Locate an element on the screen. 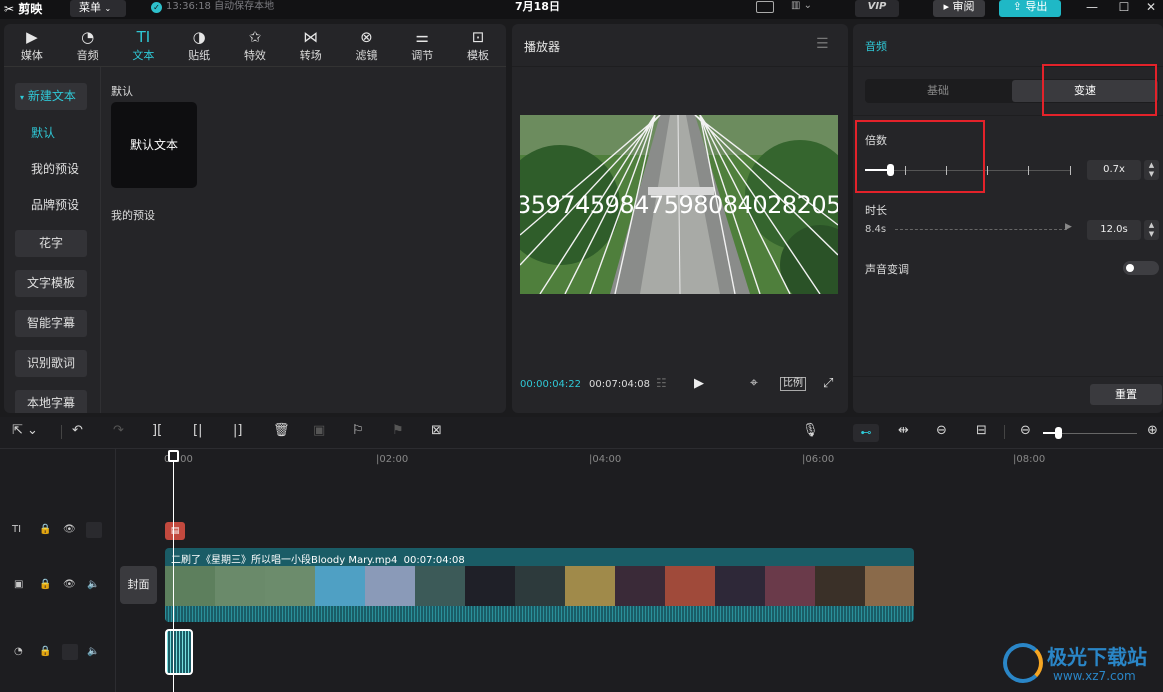  effects-icon: ✩ is located at coordinates (255, 37).